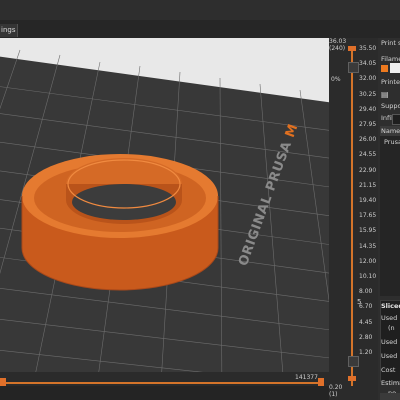 The width and height of the screenshot is (400, 400). Describe the element at coordinates (366, 337) in the screenshot. I see `layer-tick-label: 2.80` at that location.